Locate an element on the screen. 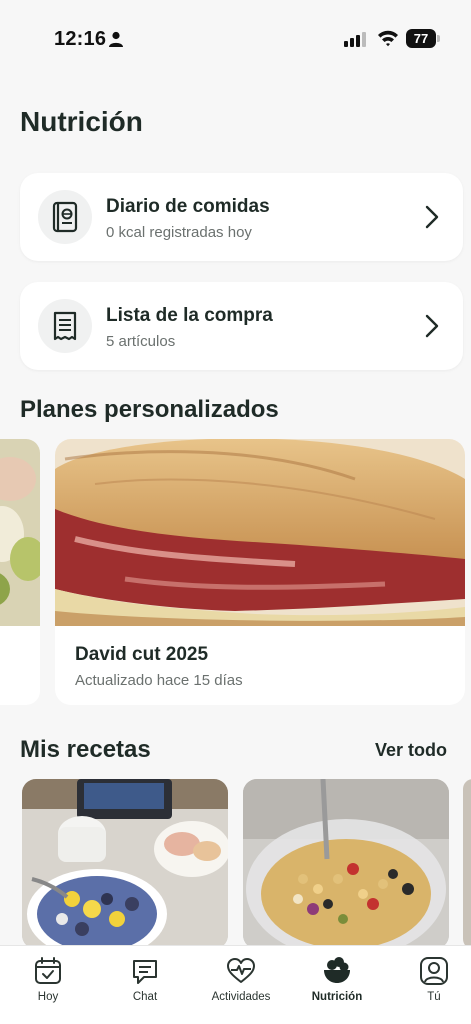 The image size is (471, 1024). plan-image is located at coordinates (20, 532).